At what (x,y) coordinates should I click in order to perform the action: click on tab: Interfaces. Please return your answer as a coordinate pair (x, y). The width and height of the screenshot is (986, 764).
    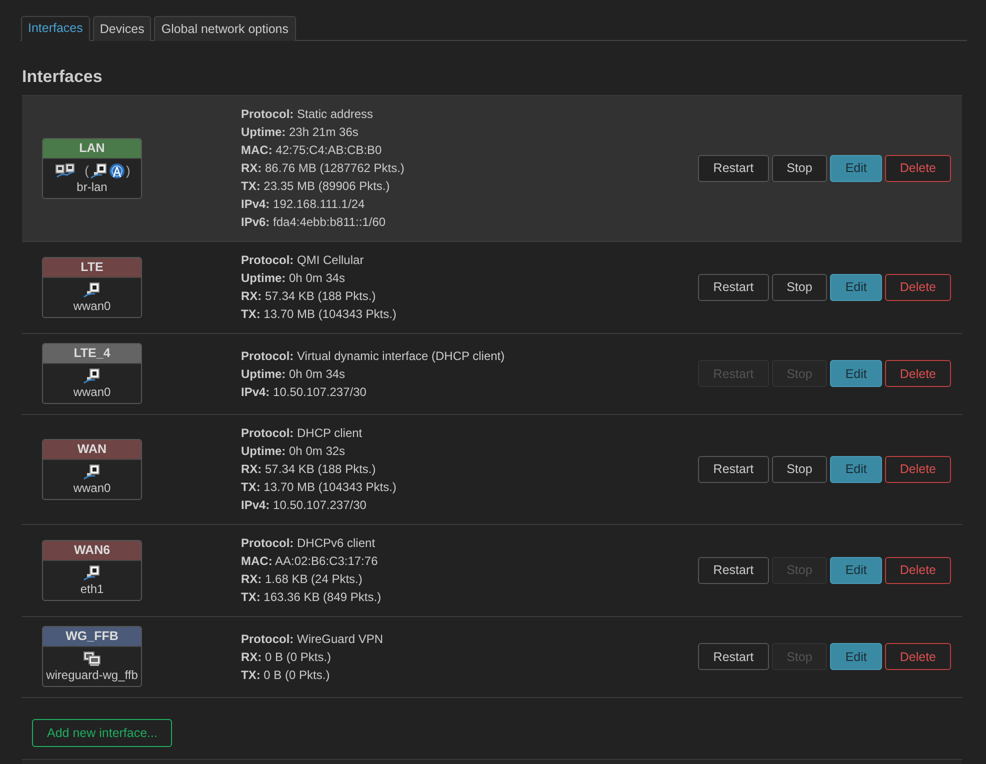
    Looking at the image, I should click on (55, 28).